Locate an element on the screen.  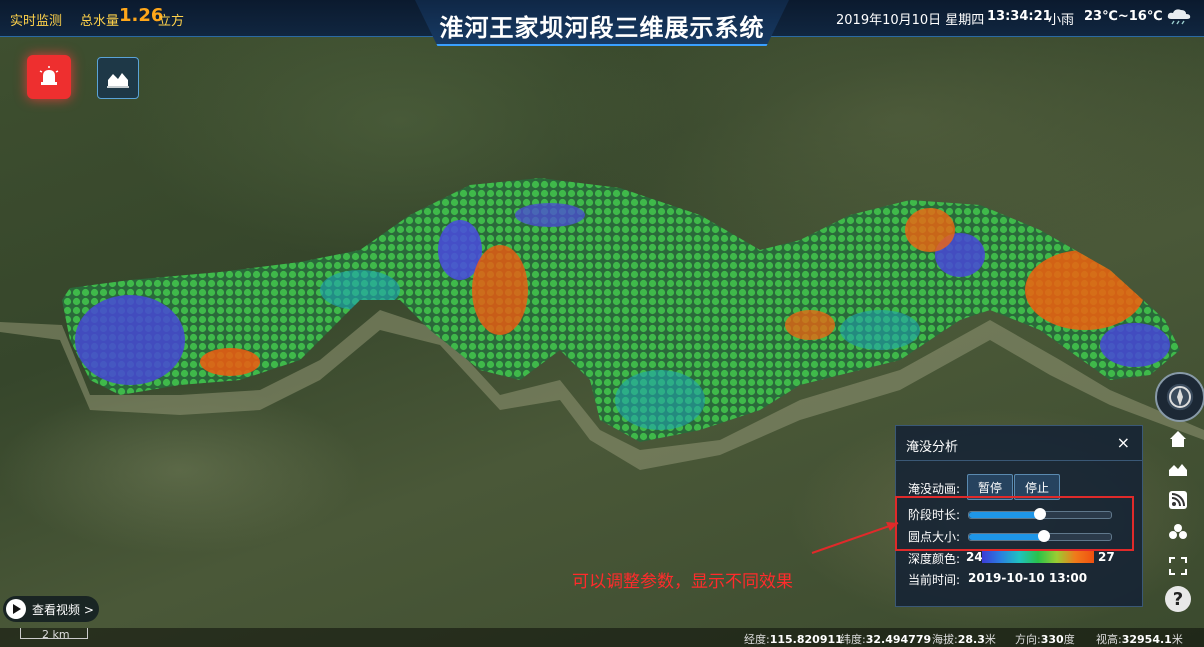
view-height-readout: 视高:32954.1米 is located at coordinates (1139, 639).